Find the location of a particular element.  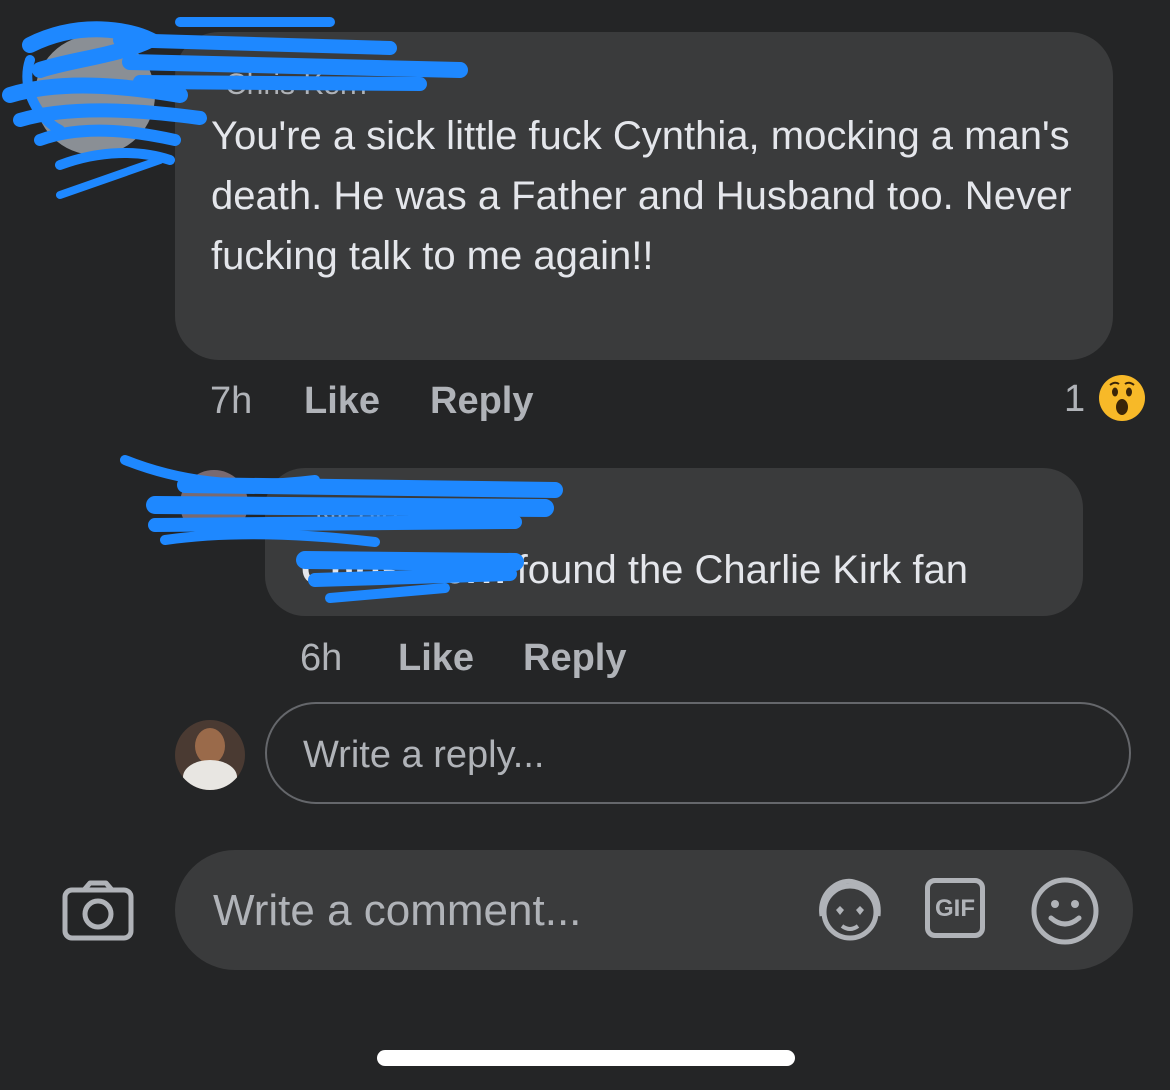

camera-icon is located at coordinates (98, 911).